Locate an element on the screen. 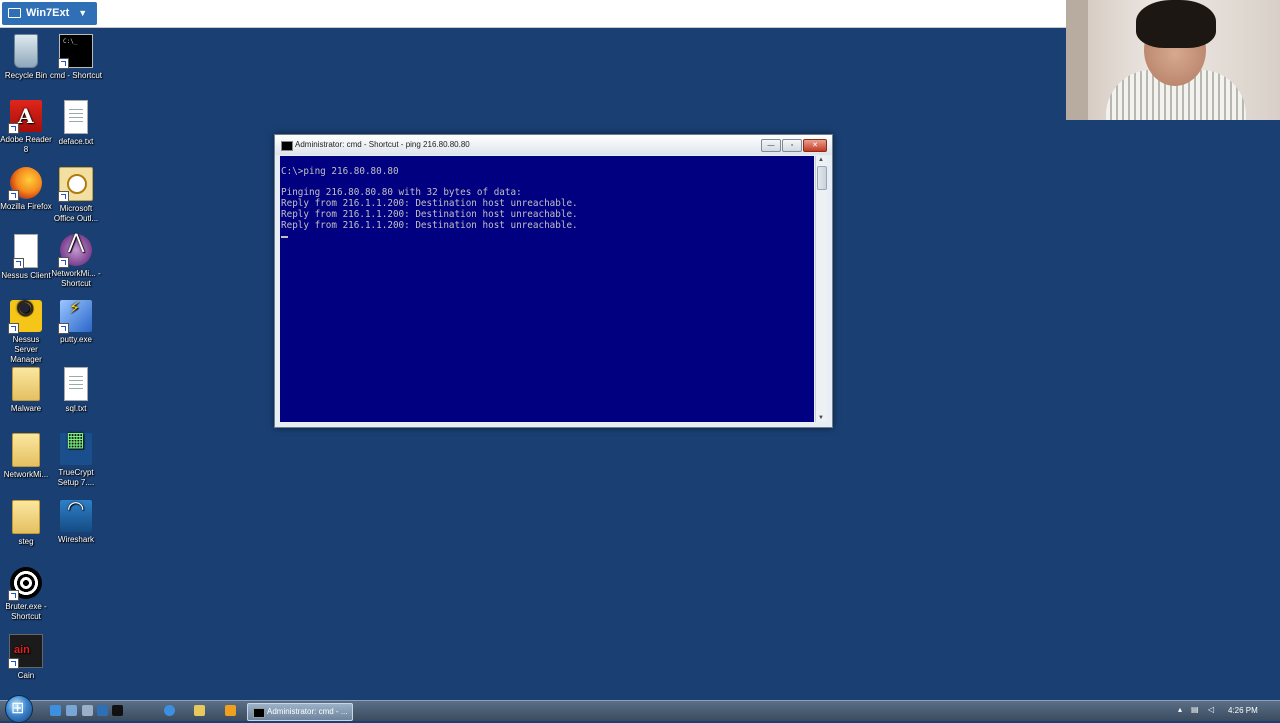  start-button is located at coordinates (19, 709).